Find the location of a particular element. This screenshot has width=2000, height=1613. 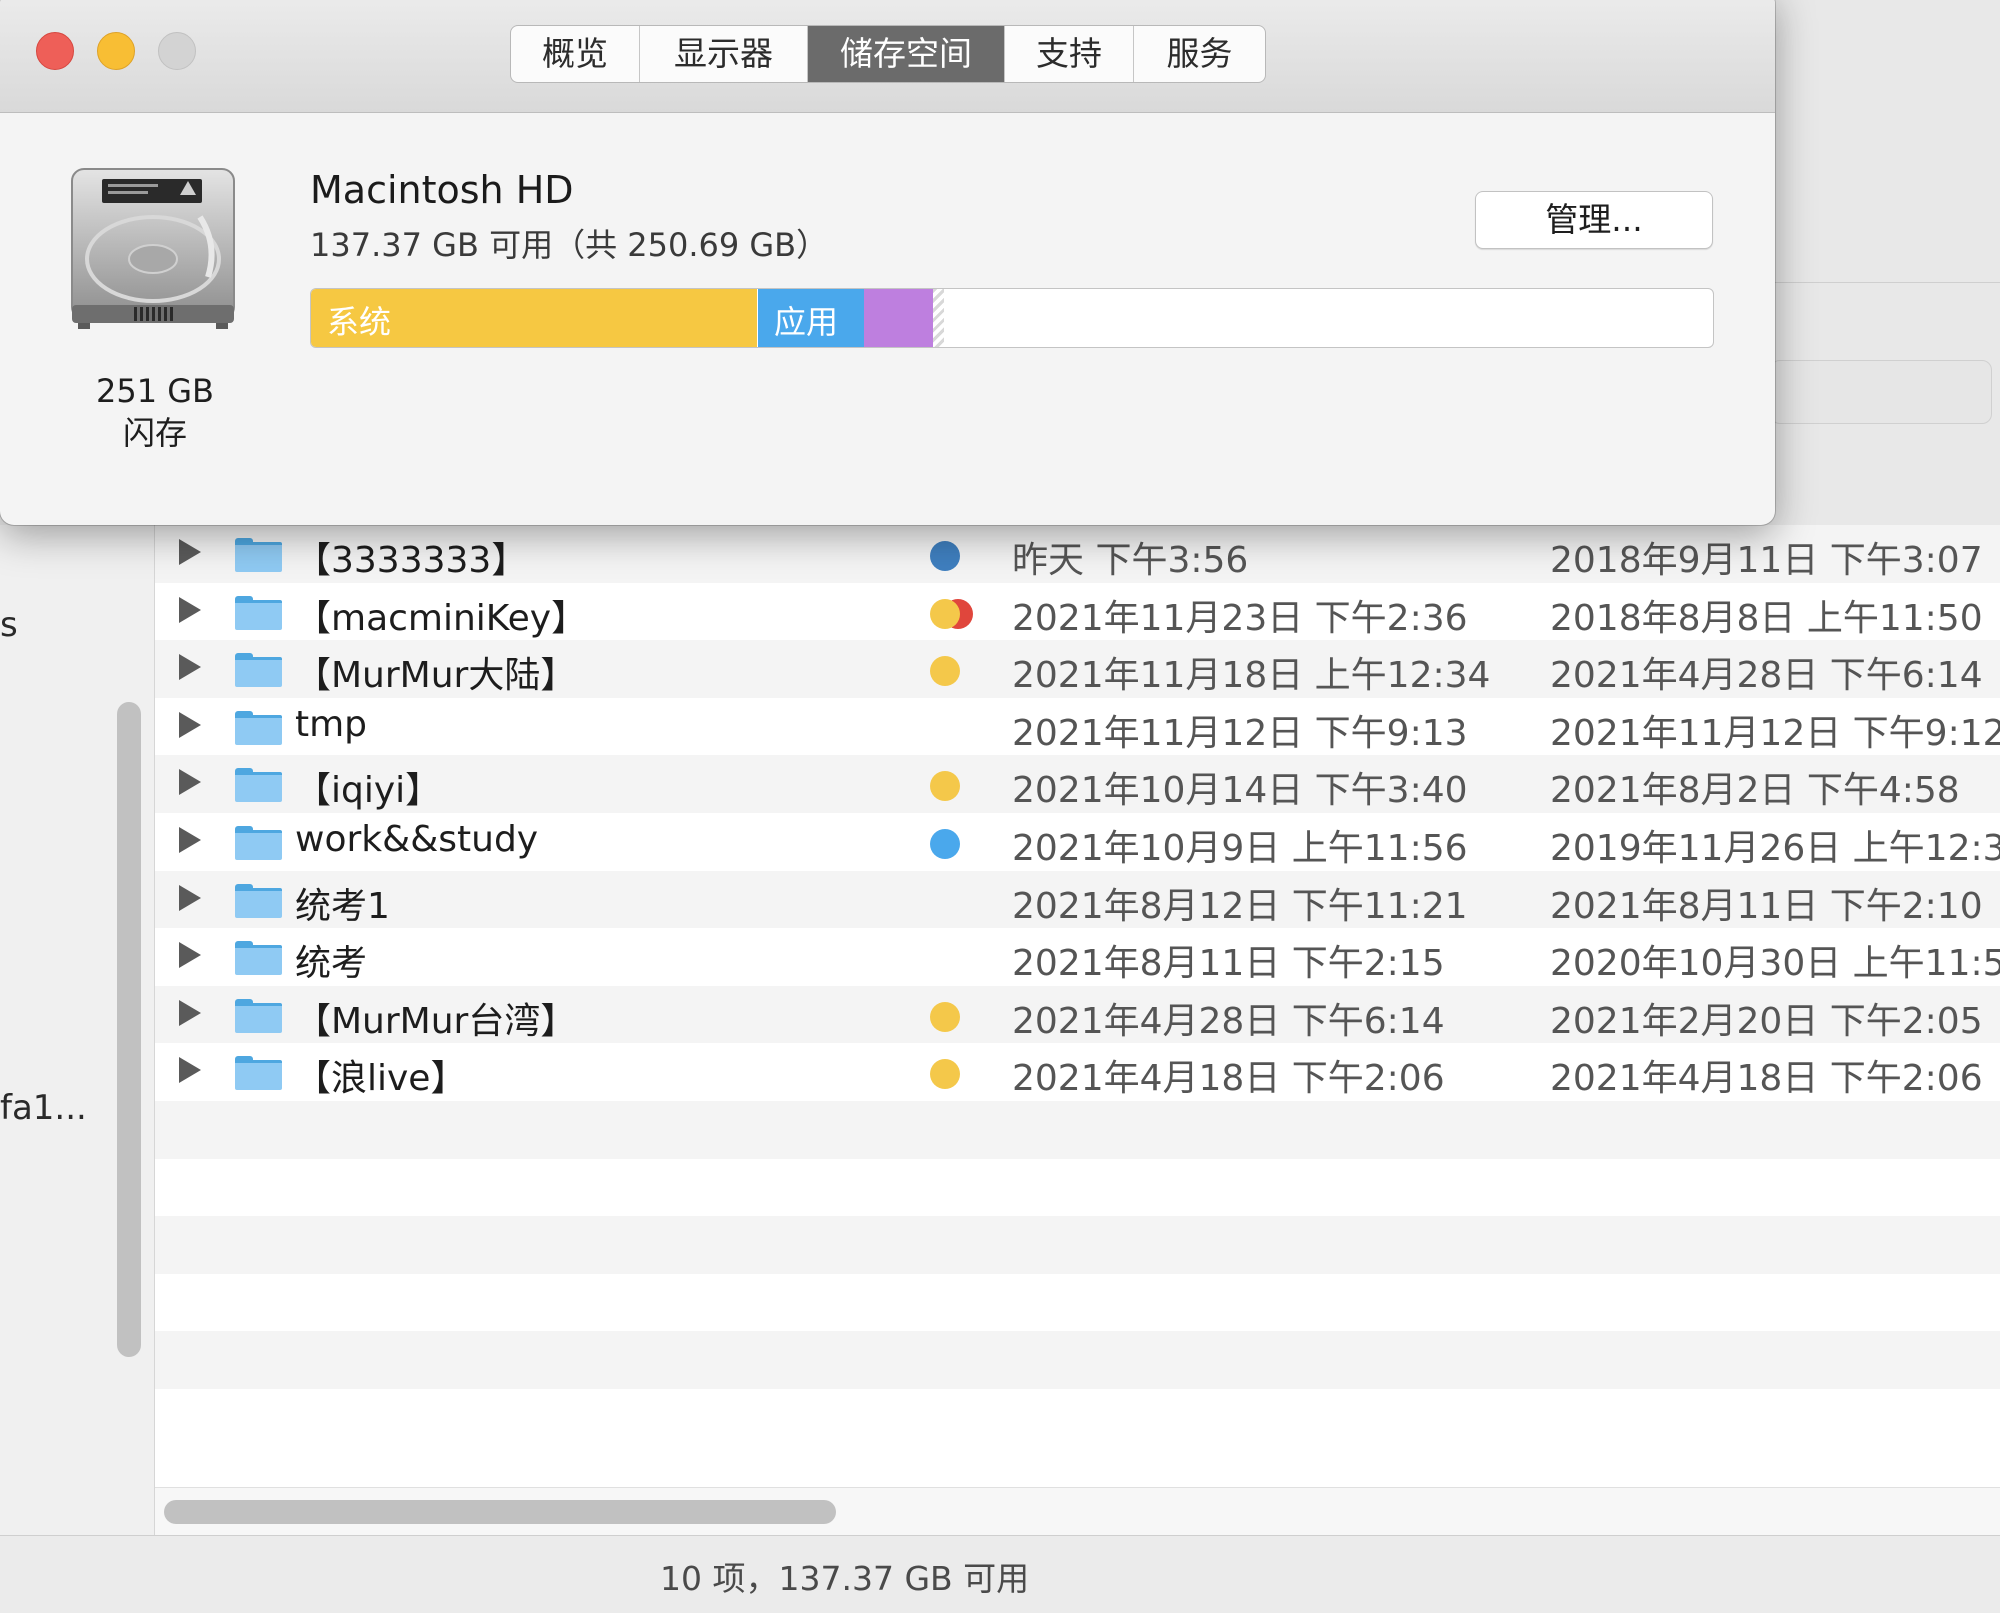

volume-name: Macintosh HD is located at coordinates (442, 190).